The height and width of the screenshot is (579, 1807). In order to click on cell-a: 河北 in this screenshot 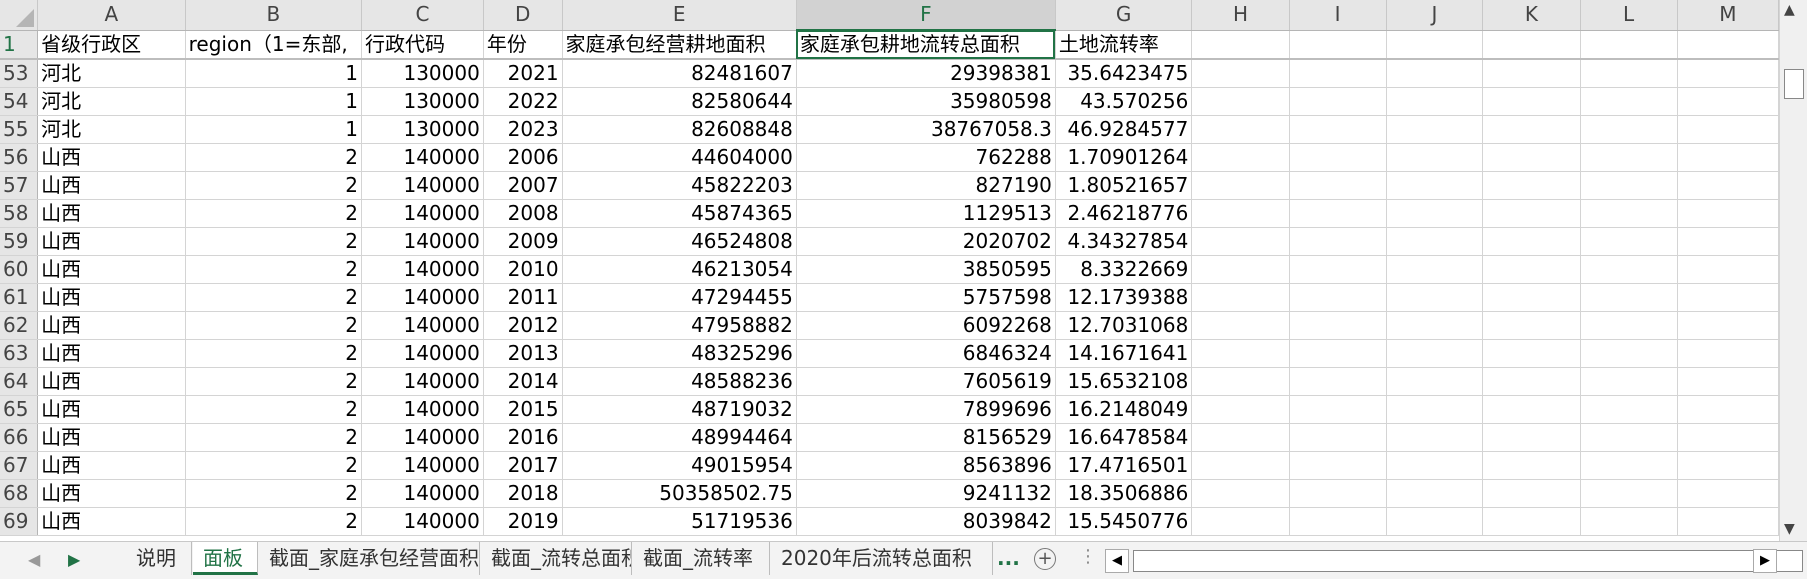, I will do `click(111, 101)`.